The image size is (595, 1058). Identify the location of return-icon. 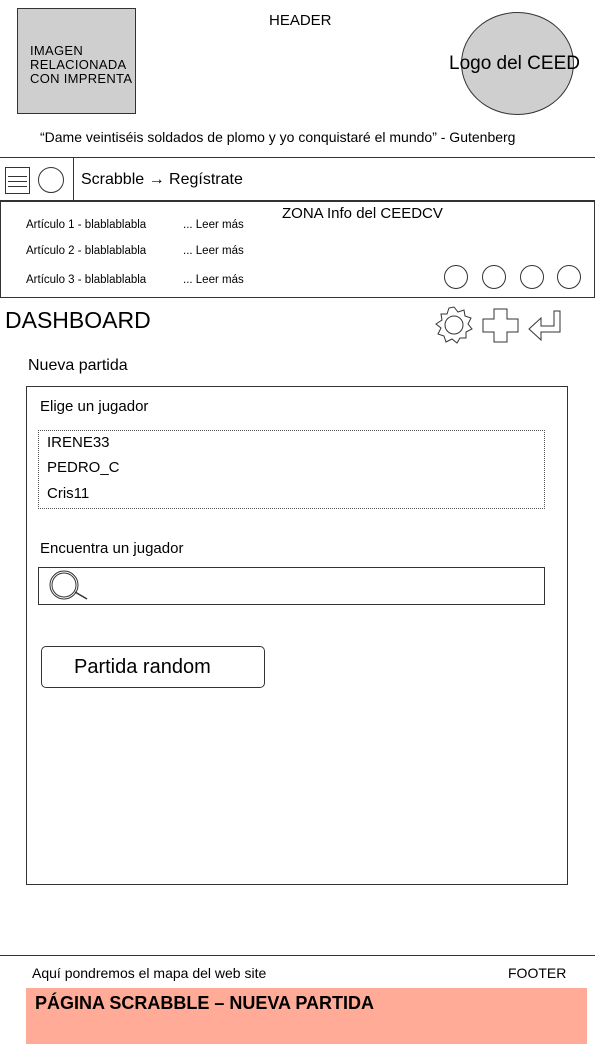
(545, 326).